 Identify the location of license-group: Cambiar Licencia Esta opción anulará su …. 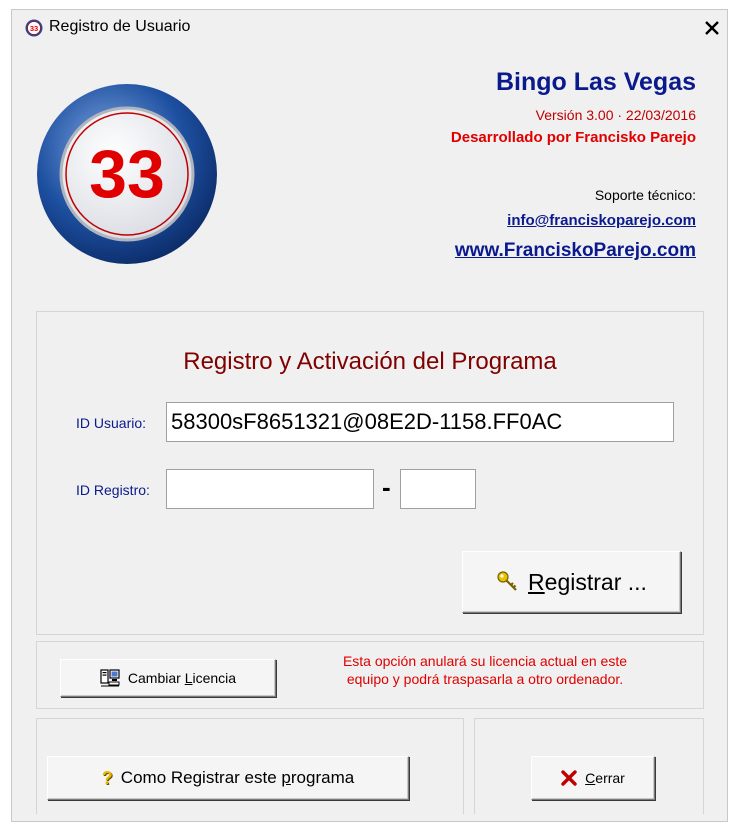
(370, 675).